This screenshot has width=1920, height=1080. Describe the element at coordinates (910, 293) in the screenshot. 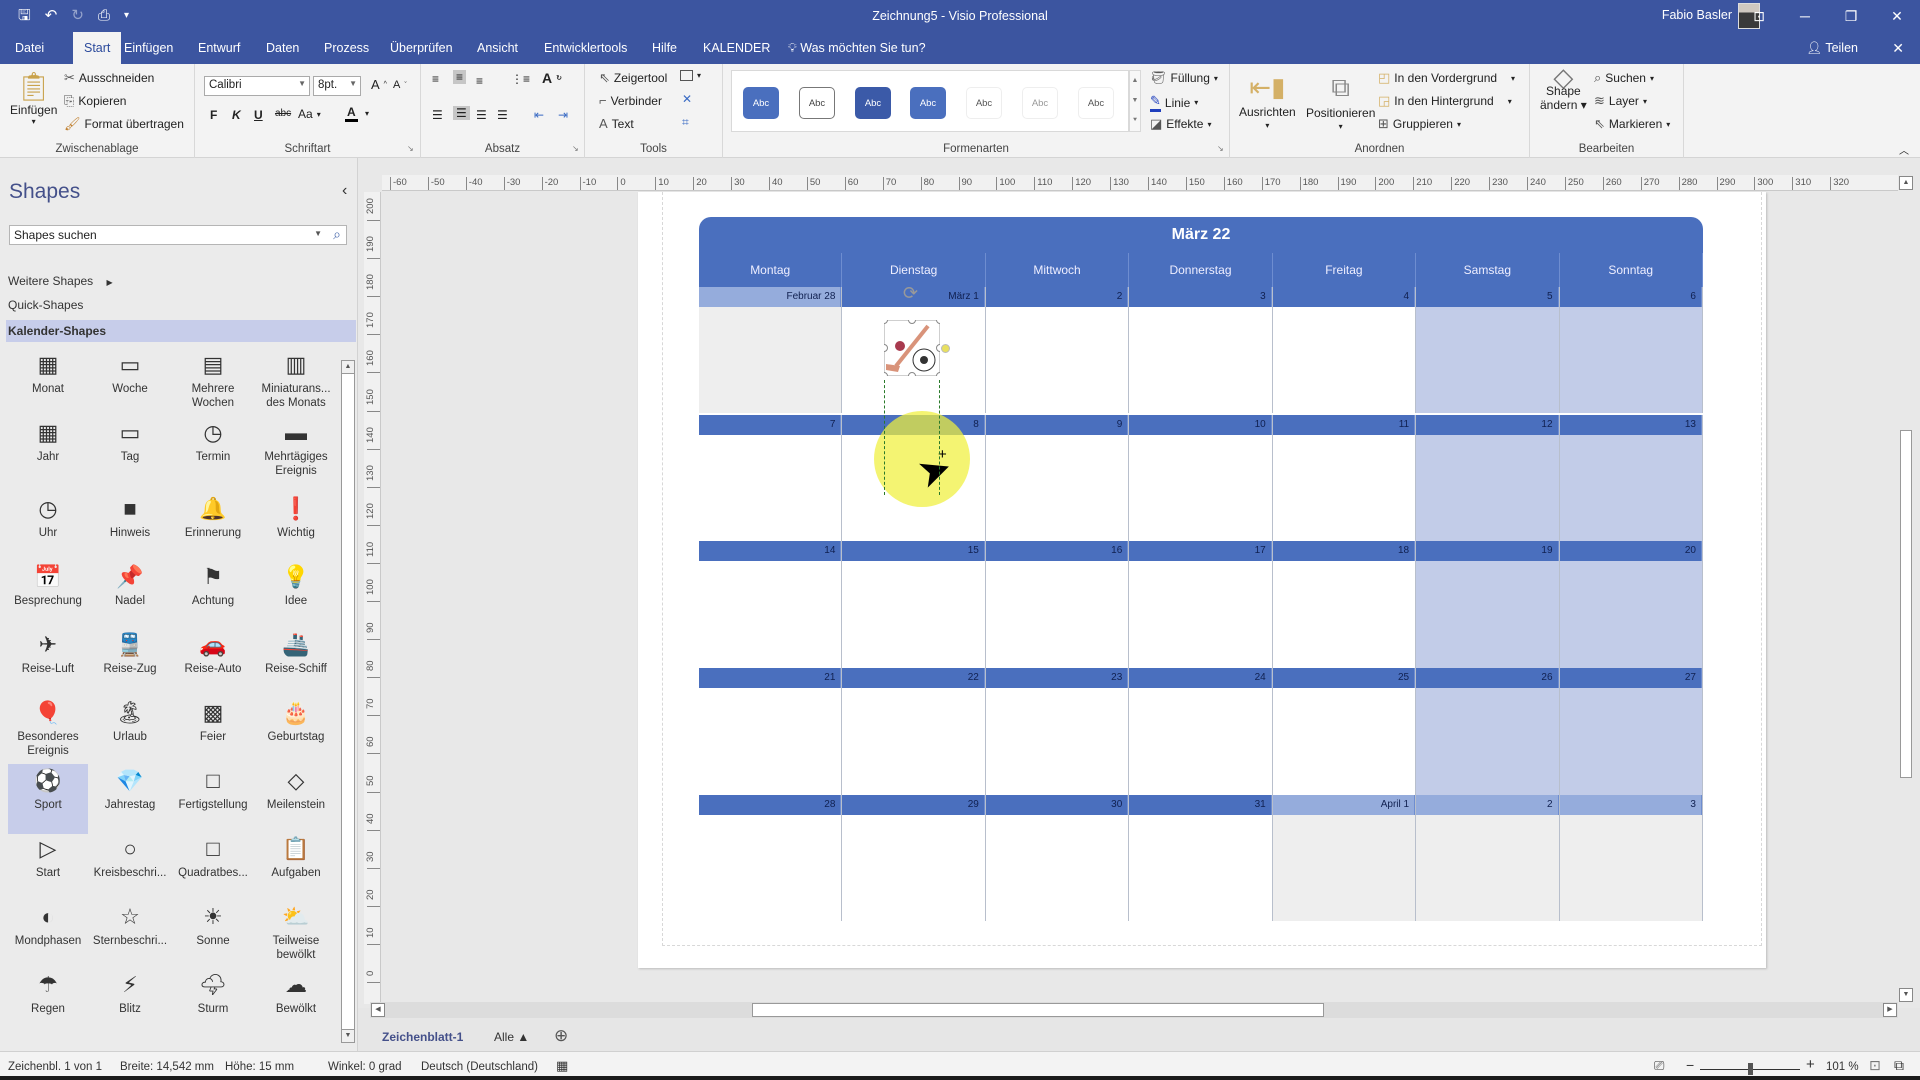

I see `rotate-handle-icon: ⟳` at that location.